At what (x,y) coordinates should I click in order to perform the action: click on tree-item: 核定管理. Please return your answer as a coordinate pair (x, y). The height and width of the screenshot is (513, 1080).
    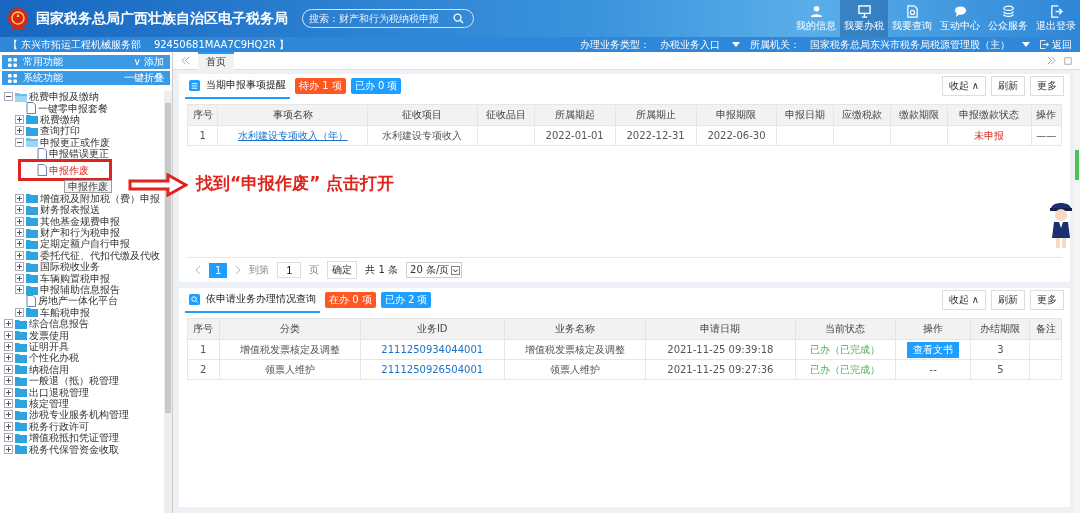
    Looking at the image, I should click on (49, 403).